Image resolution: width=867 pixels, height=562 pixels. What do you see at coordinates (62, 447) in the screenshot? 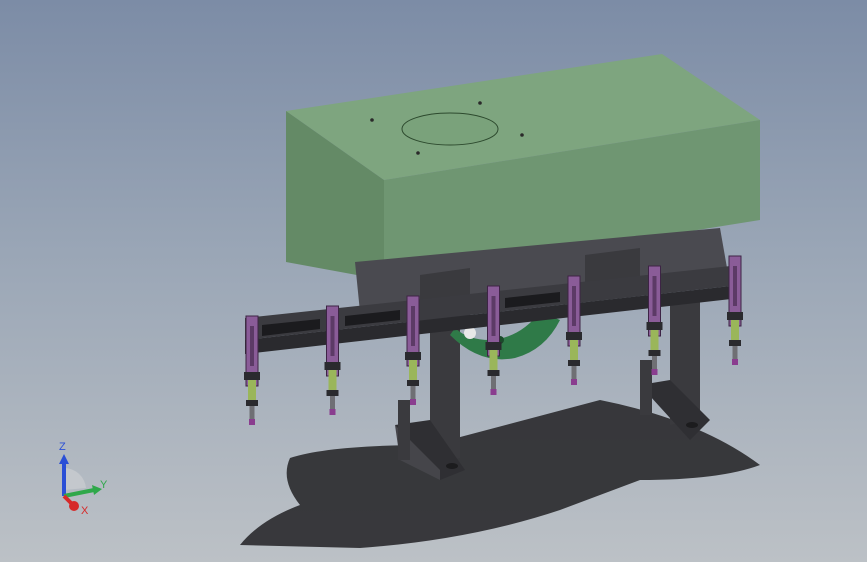
I see `z-axis-label: Z` at bounding box center [62, 447].